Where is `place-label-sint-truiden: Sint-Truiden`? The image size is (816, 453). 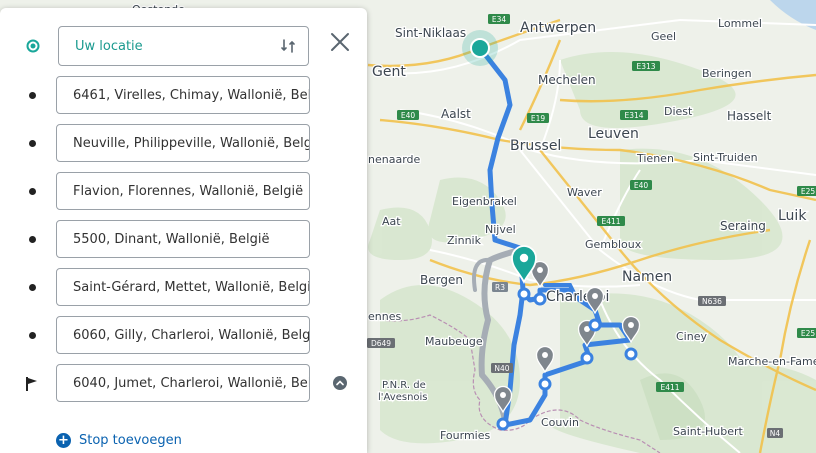 place-label-sint-truiden: Sint-Truiden is located at coordinates (725, 157).